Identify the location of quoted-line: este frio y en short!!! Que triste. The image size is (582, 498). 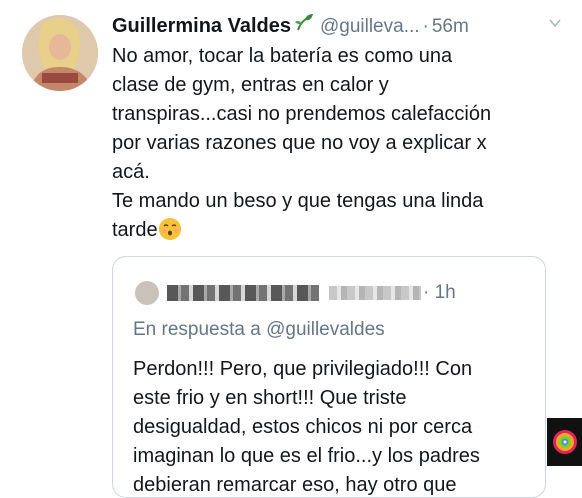
(270, 398).